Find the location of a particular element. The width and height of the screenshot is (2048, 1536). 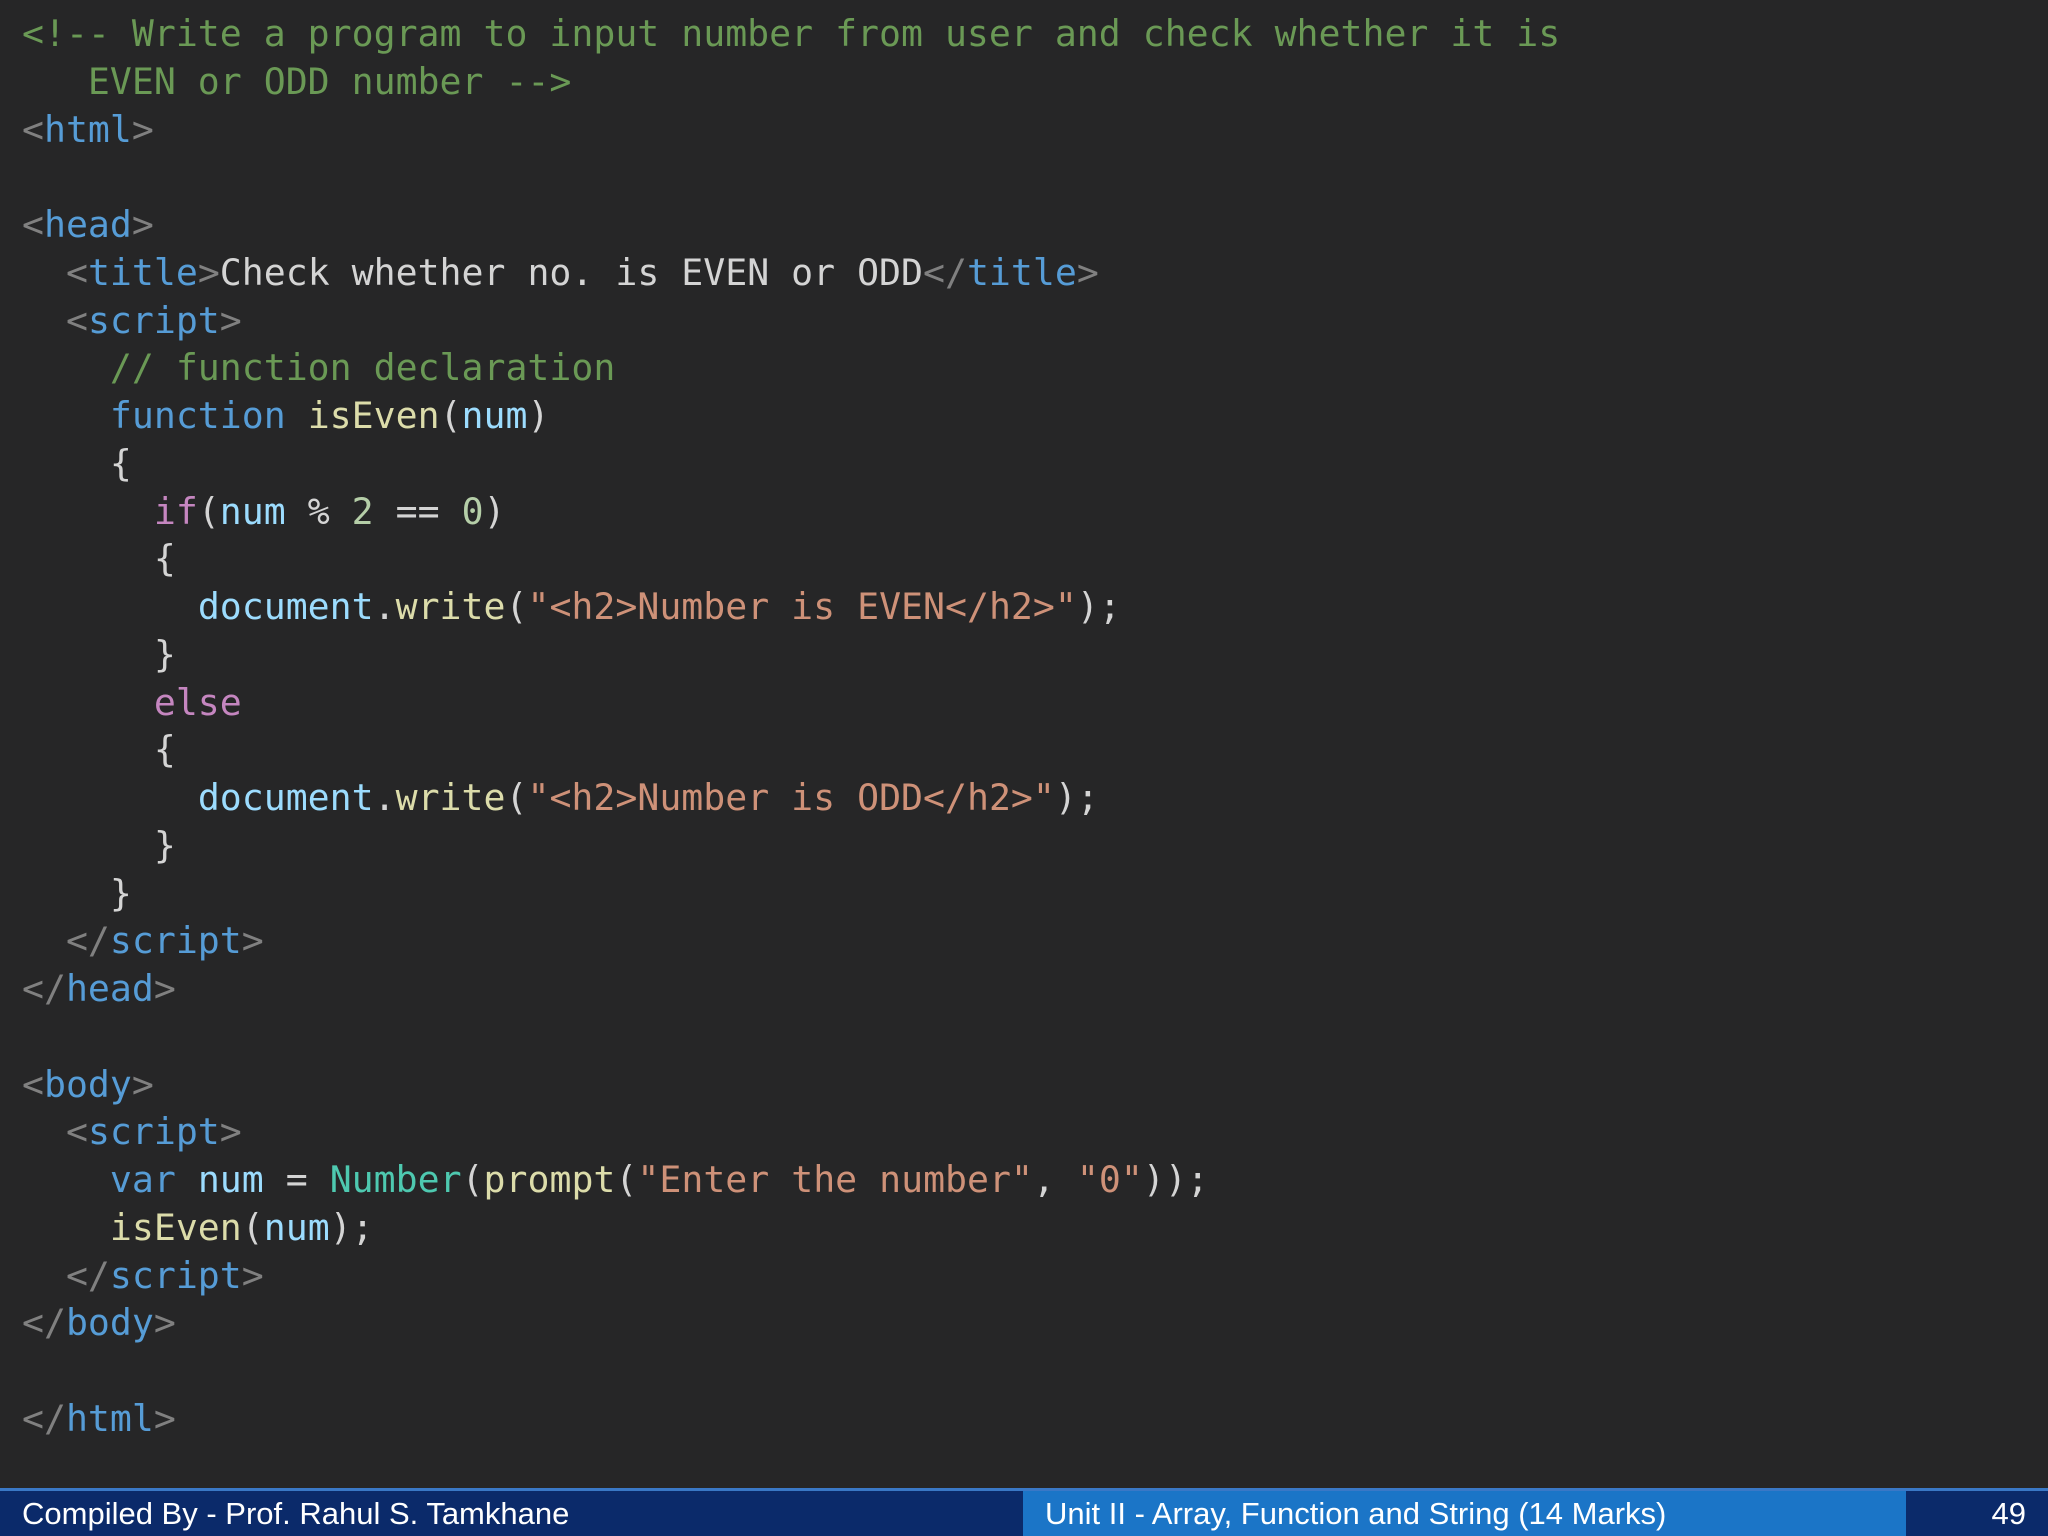

code-token: % is located at coordinates (318, 511).